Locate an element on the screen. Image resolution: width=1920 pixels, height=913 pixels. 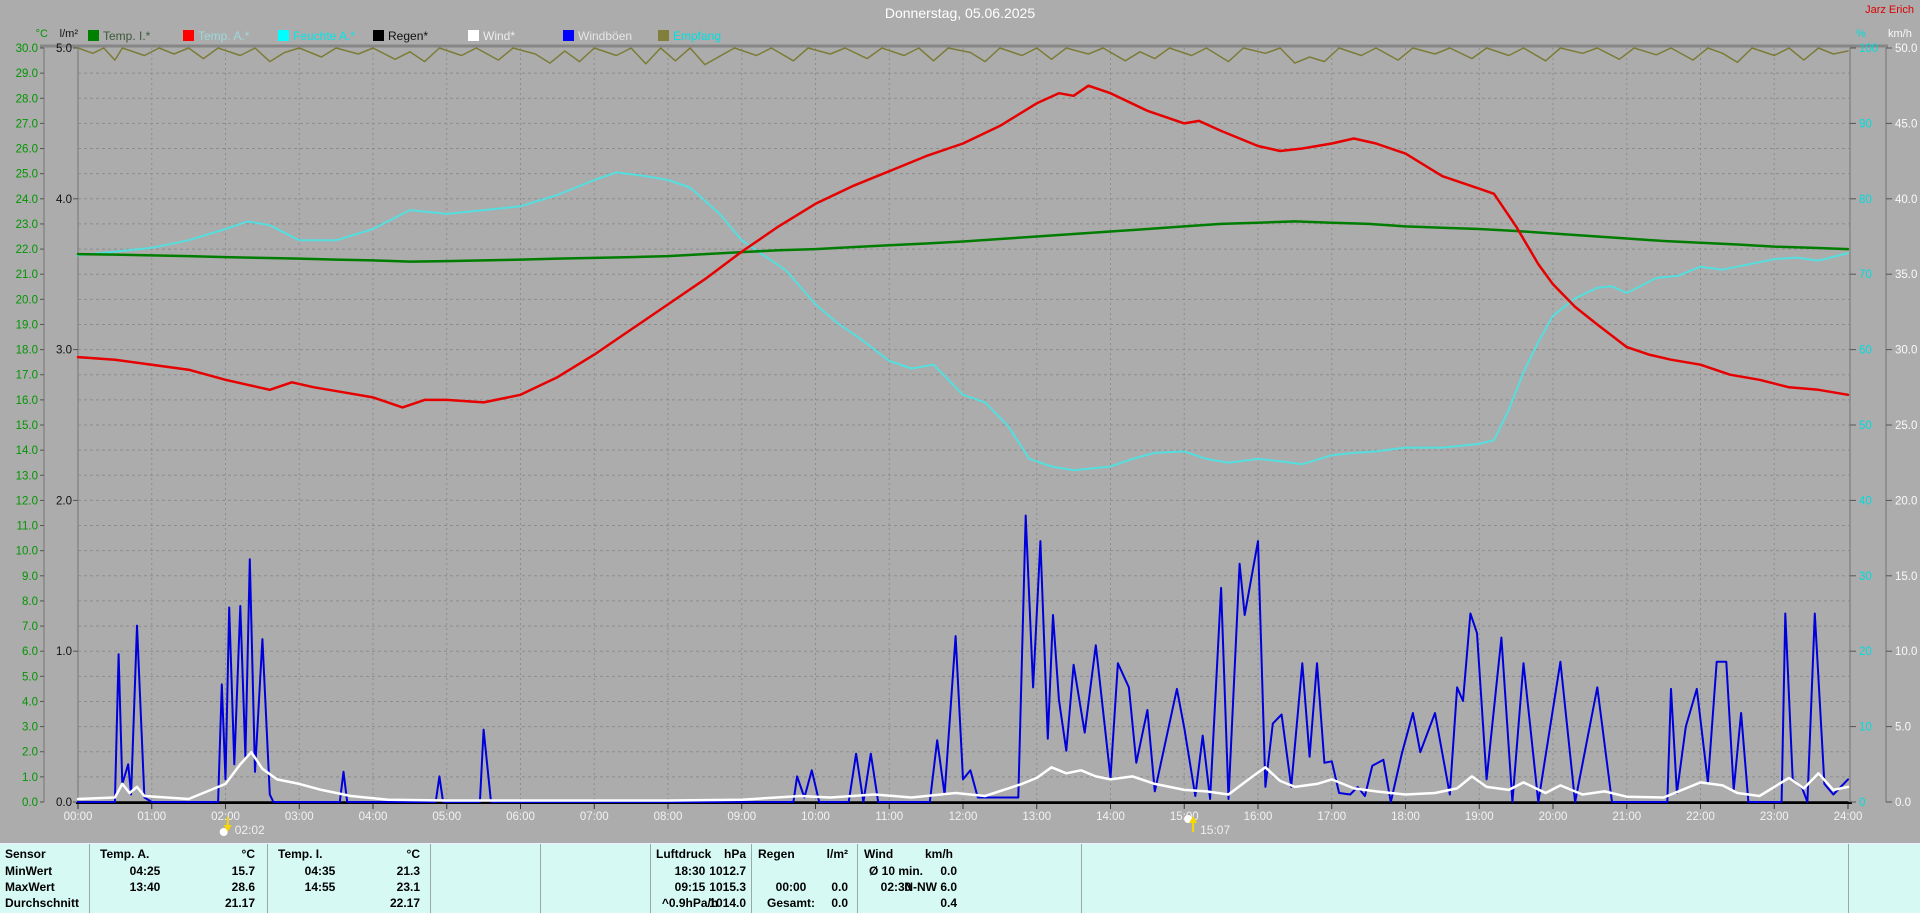
y-tick-label-rain: 4.0 is located at coordinates (64, 200).